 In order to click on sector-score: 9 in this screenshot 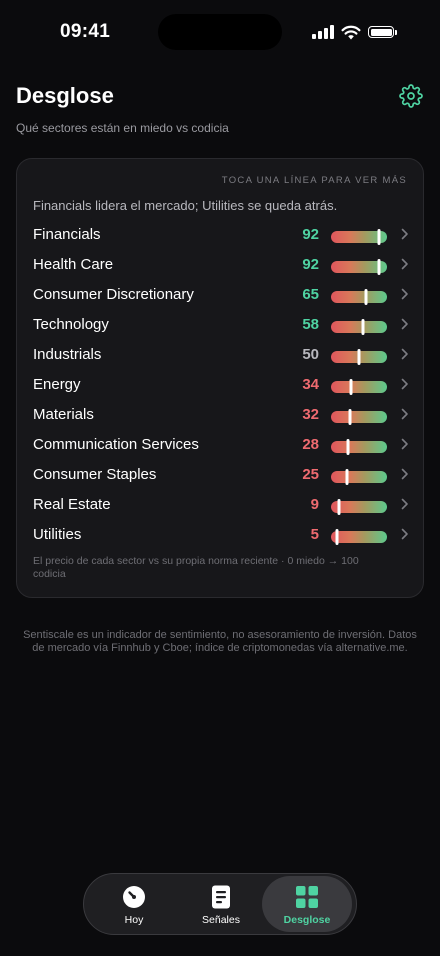, I will do `click(314, 504)`.